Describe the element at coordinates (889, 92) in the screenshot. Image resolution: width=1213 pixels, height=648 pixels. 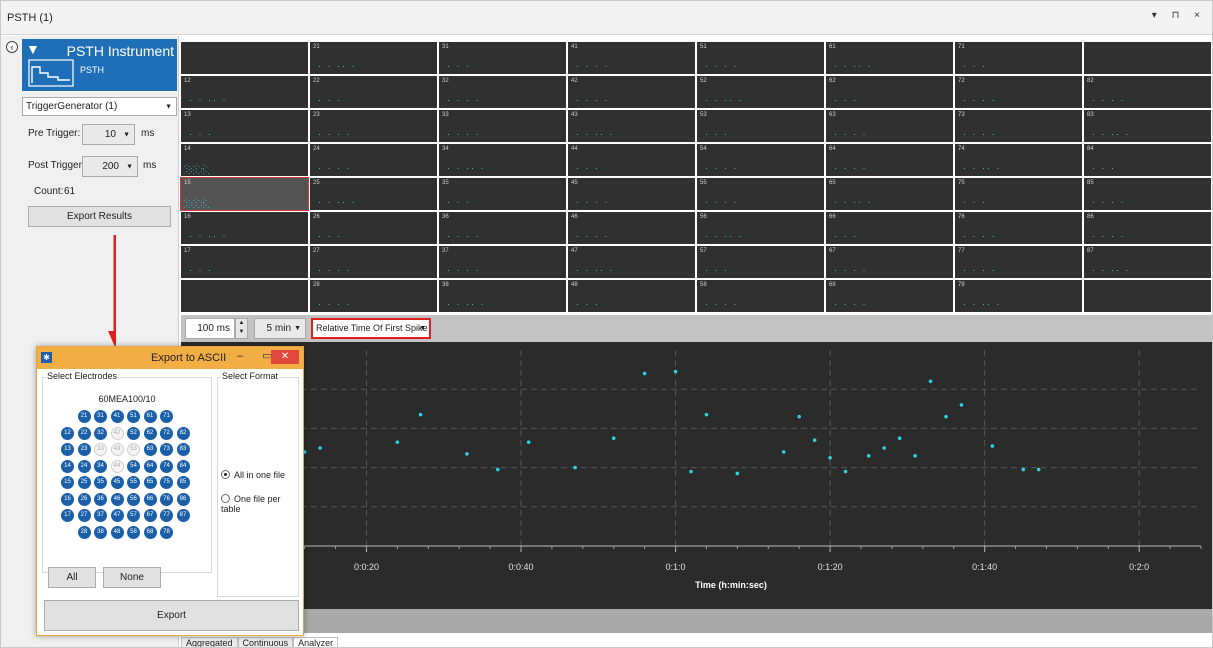
I see `electrode-cell-62: 62 · · ·` at that location.